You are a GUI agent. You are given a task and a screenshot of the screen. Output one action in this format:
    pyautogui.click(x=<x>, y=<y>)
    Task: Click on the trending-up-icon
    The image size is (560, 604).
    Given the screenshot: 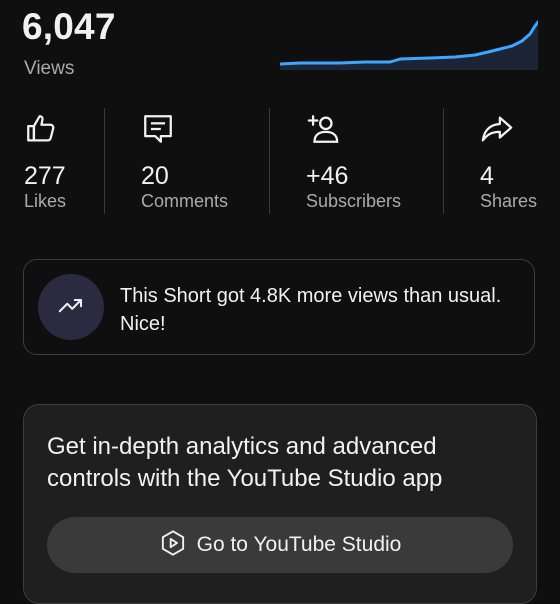 What is the action you would take?
    pyautogui.click(x=71, y=307)
    